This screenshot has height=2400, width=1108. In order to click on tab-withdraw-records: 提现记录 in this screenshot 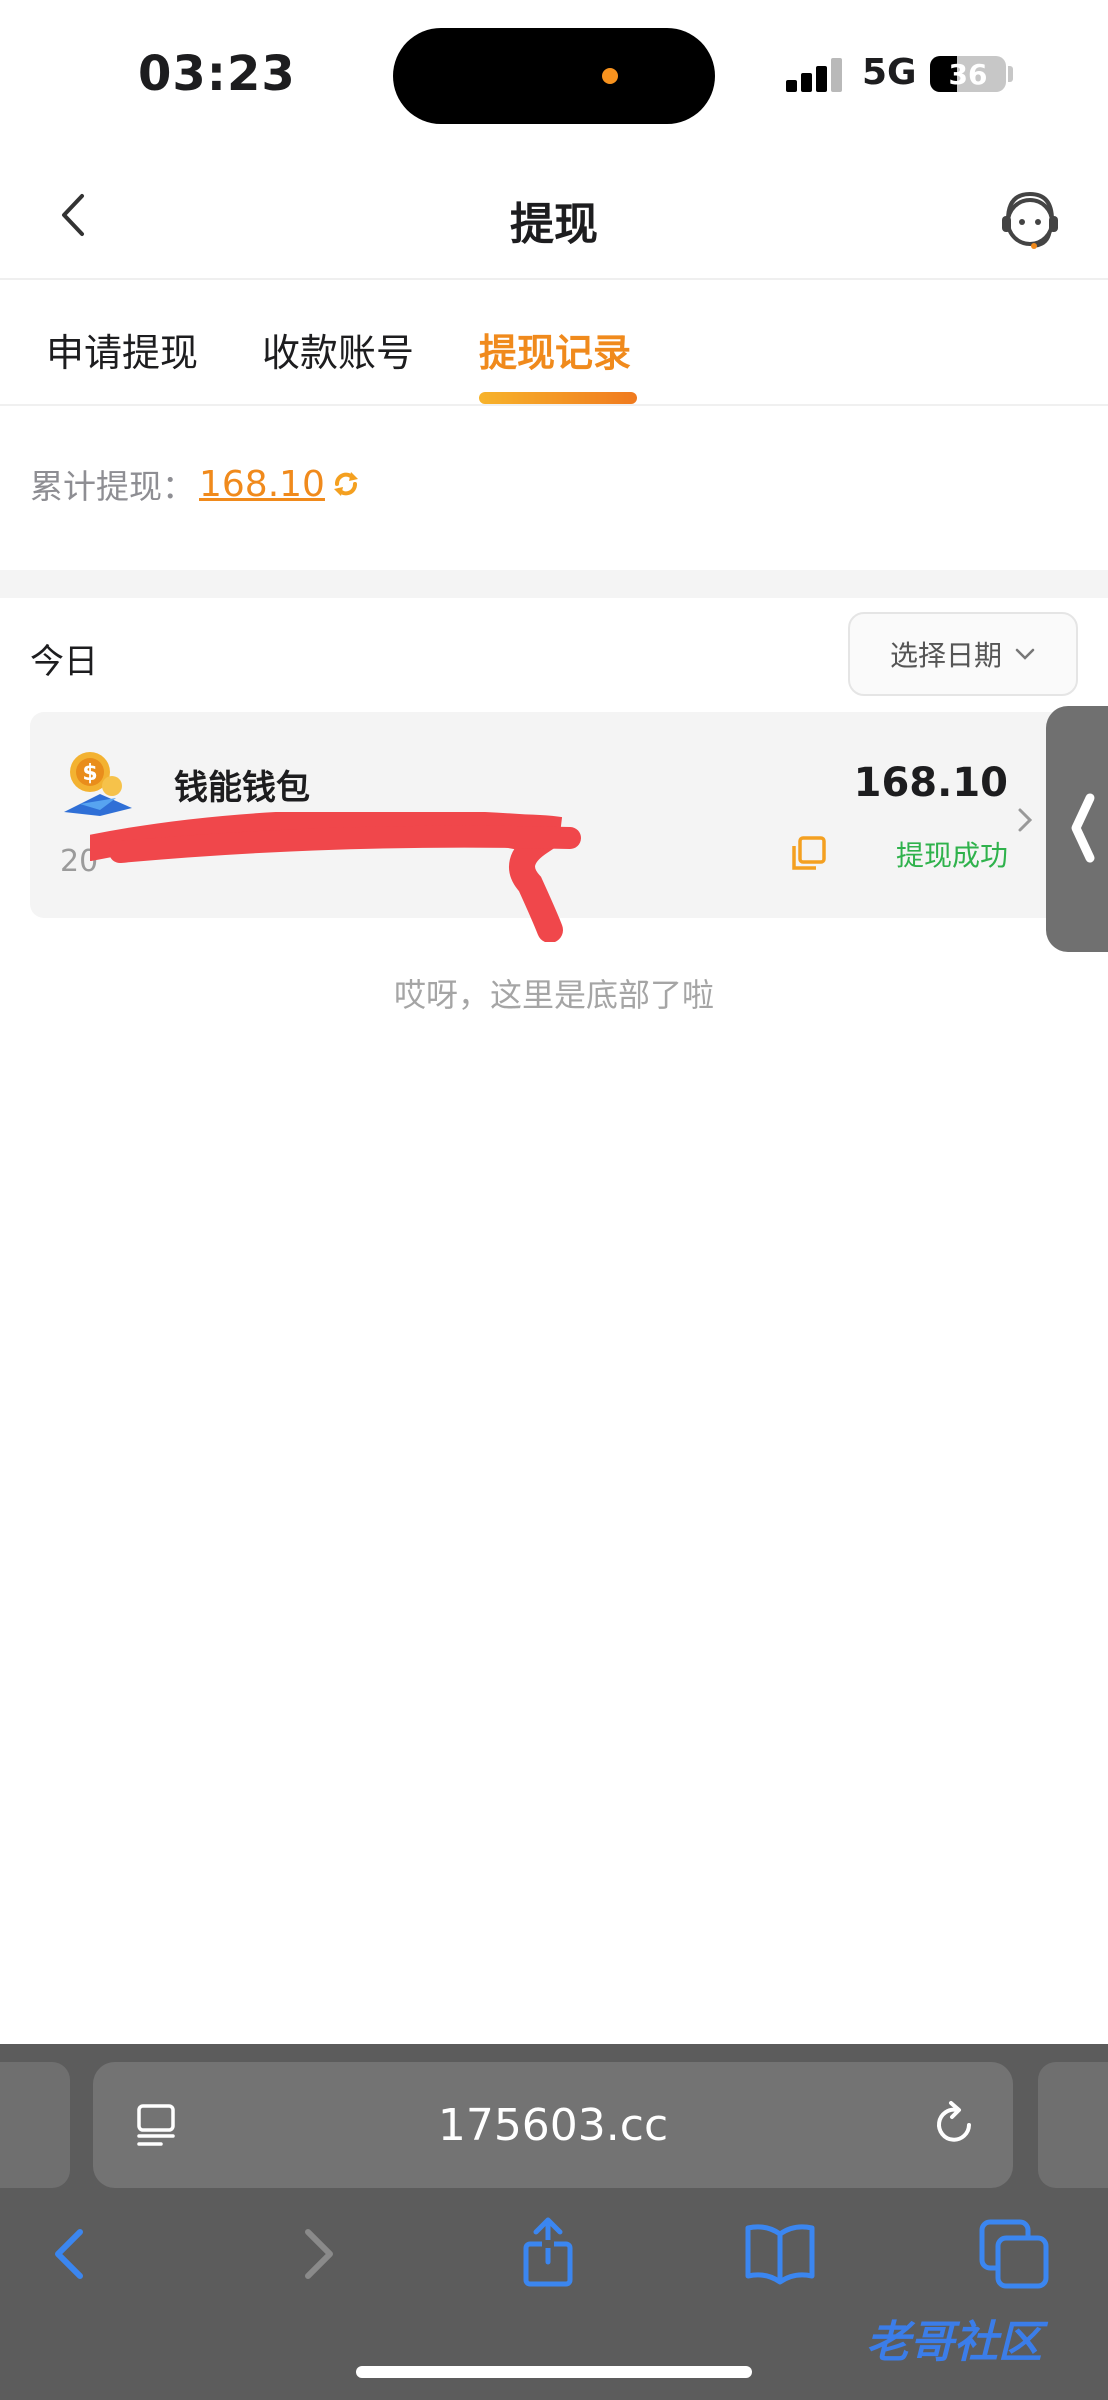, I will do `click(555, 349)`.